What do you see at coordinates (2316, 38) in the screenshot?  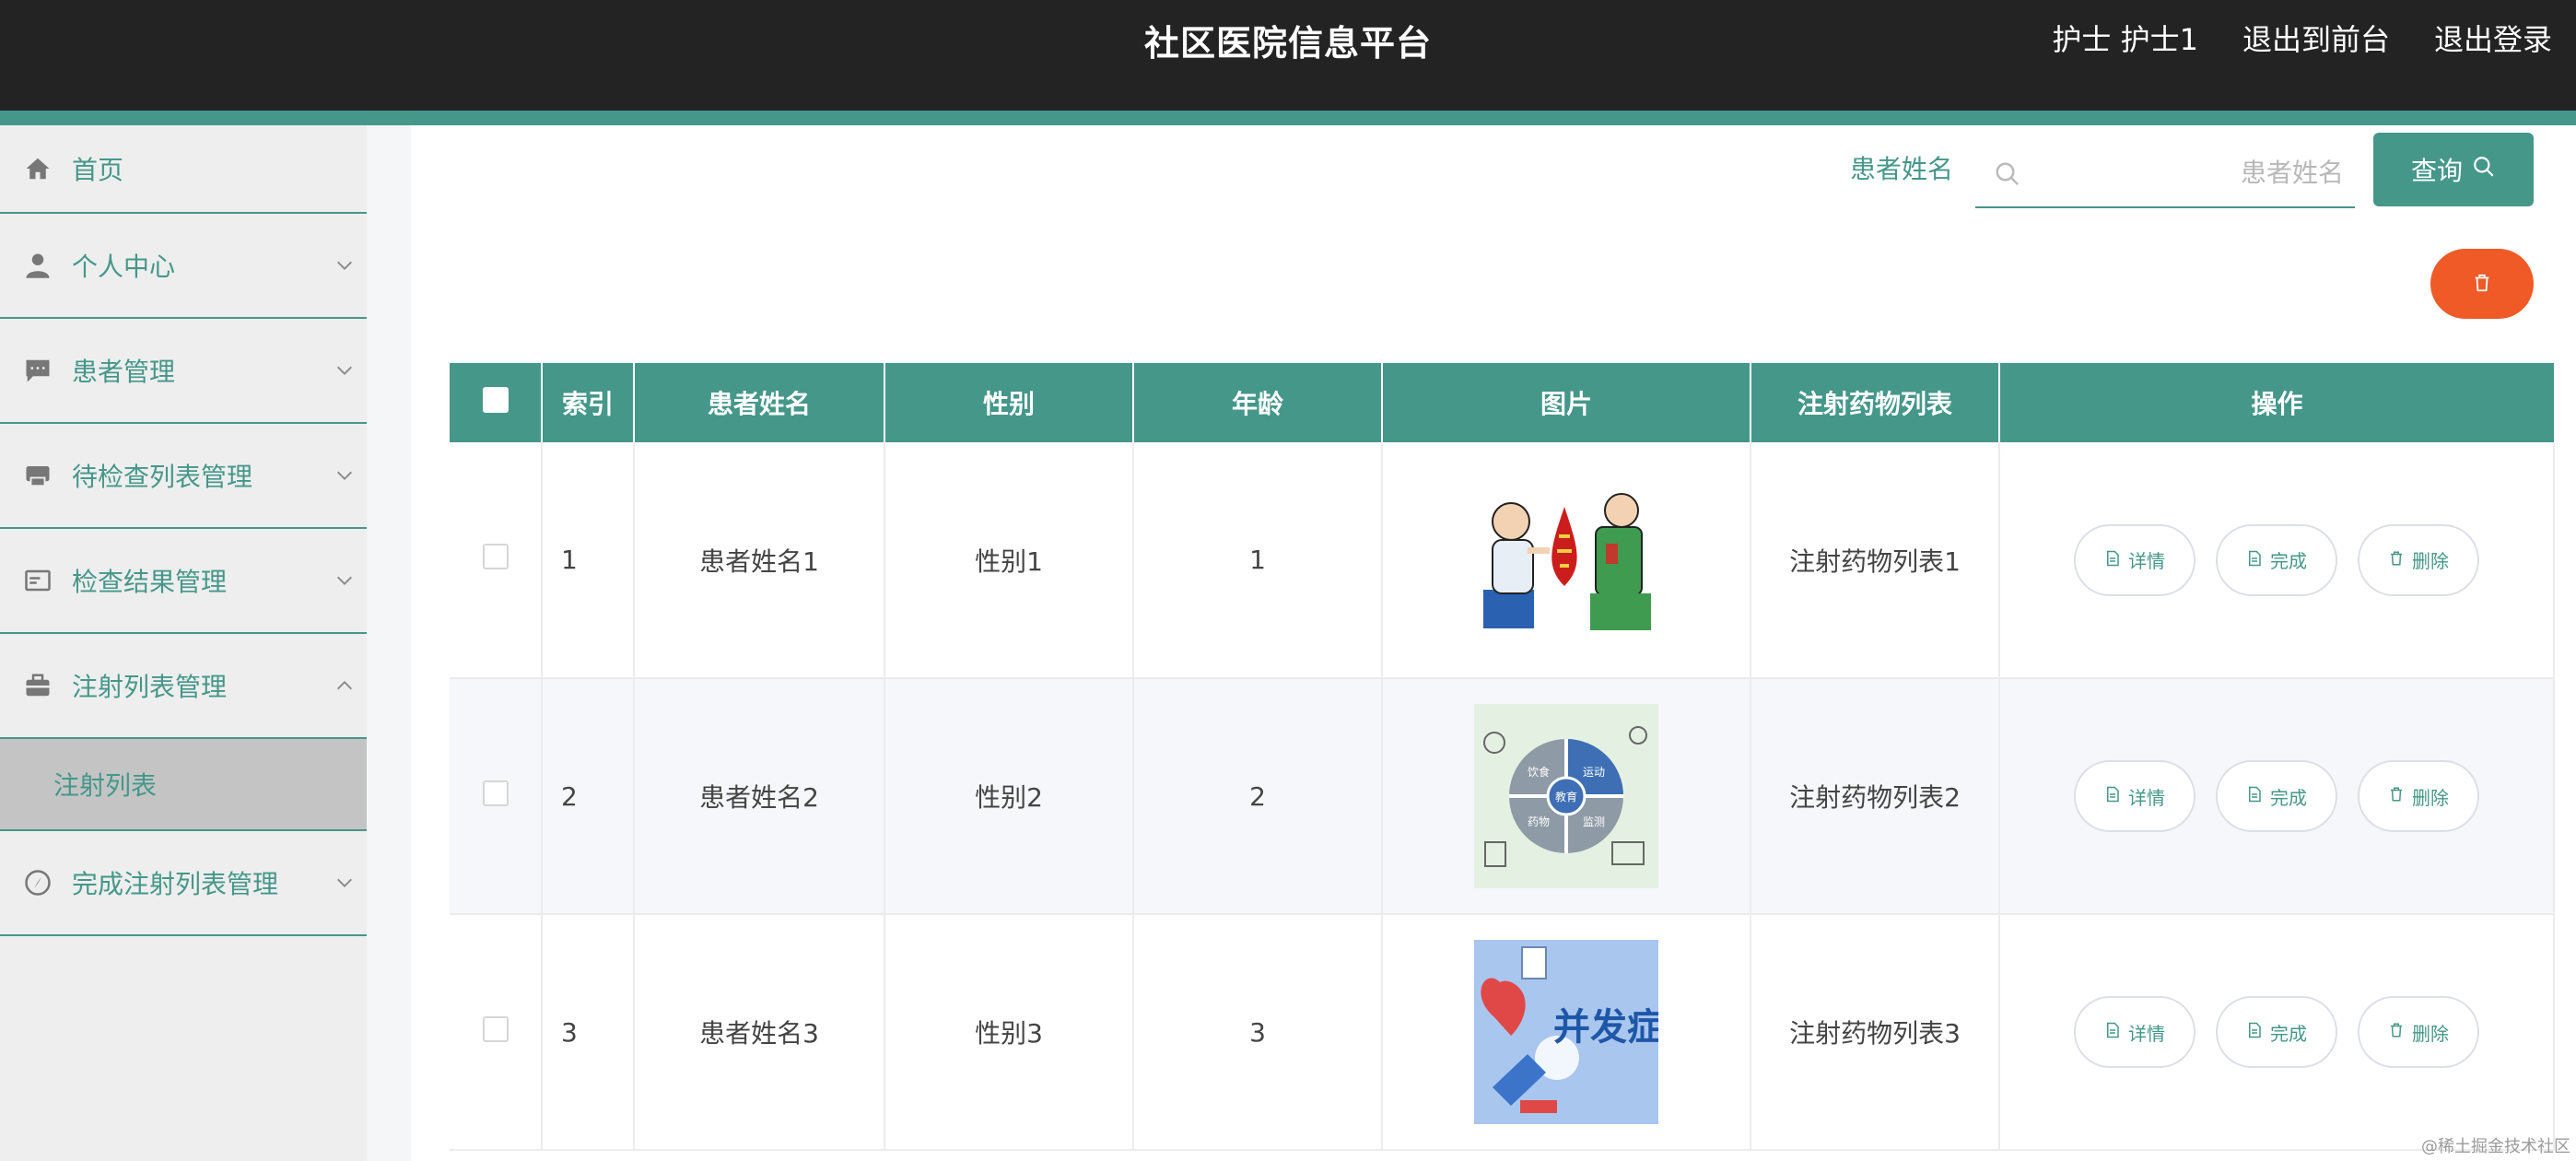 I see `exit-to-front-link: 退出到前台` at bounding box center [2316, 38].